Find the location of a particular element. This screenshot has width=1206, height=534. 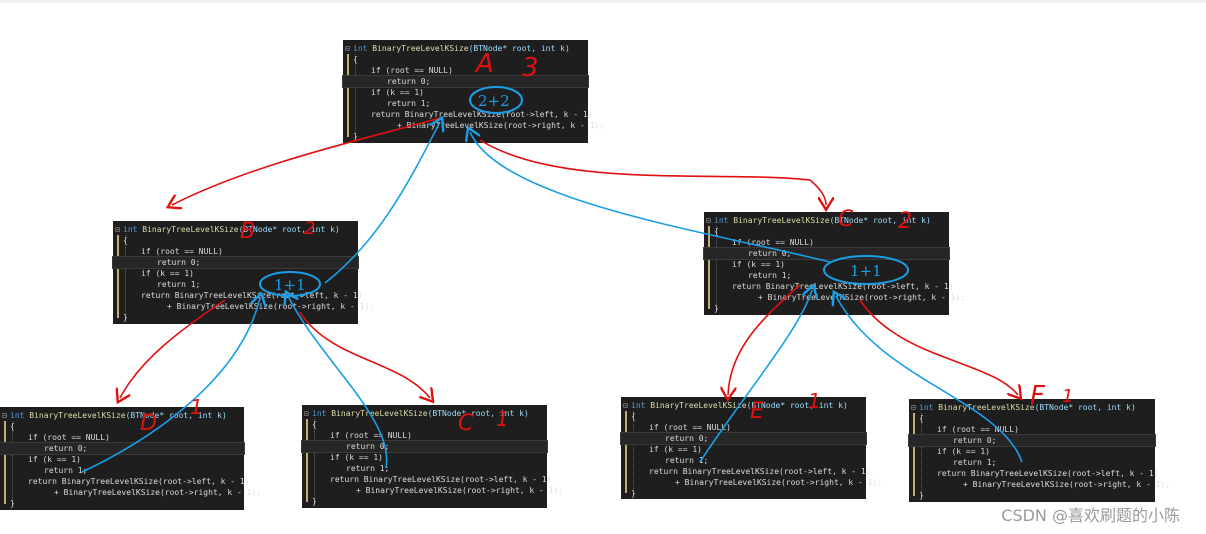

call-arrow-c-e is located at coordinates (764, 339).